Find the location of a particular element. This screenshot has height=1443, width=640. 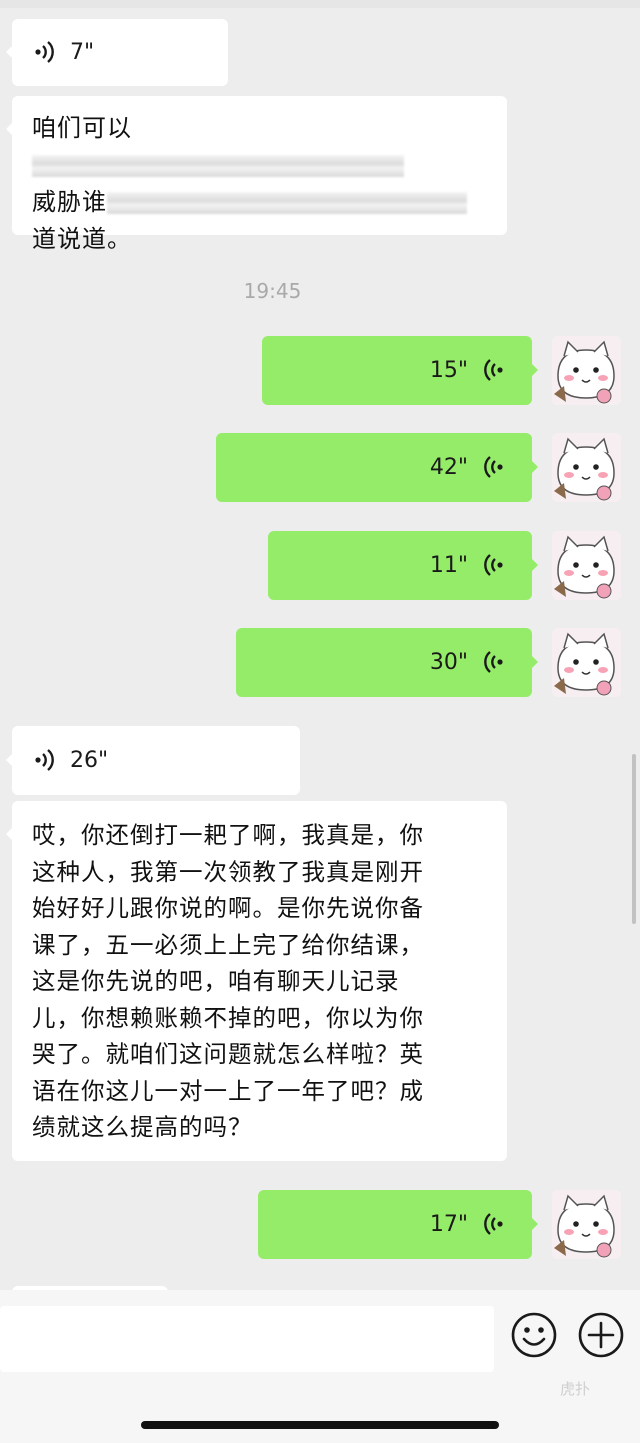

message-line: 始好好儿跟你说的啊。是你先说你备 is located at coordinates (228, 908).